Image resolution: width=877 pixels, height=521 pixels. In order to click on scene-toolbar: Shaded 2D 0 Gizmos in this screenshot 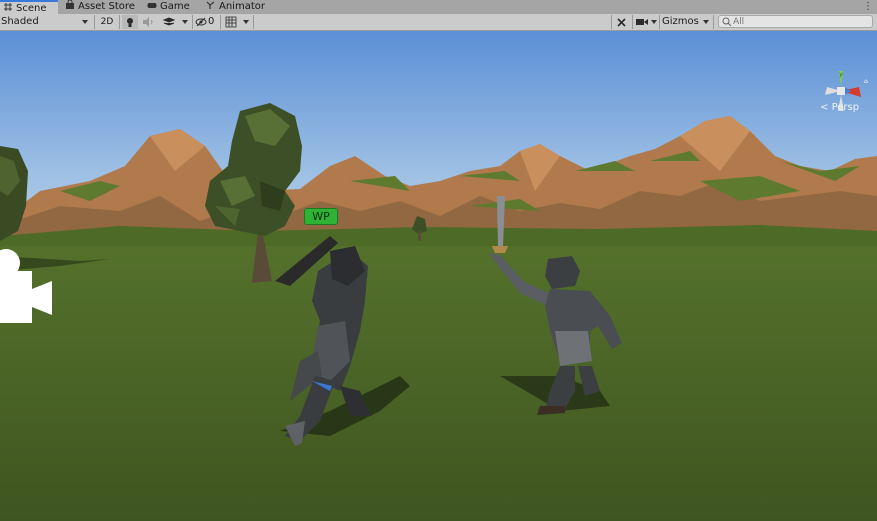, I will do `click(438, 22)`.